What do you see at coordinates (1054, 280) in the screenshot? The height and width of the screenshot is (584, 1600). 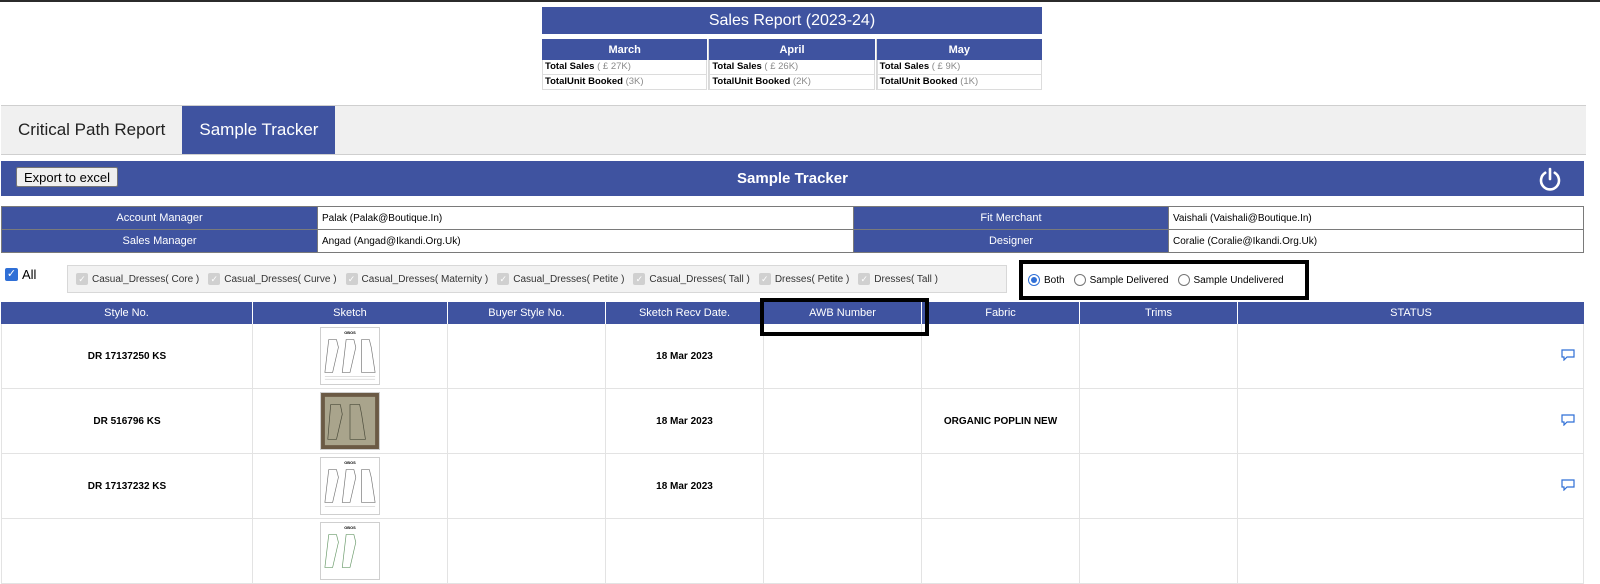 I see `radio-label: Both` at bounding box center [1054, 280].